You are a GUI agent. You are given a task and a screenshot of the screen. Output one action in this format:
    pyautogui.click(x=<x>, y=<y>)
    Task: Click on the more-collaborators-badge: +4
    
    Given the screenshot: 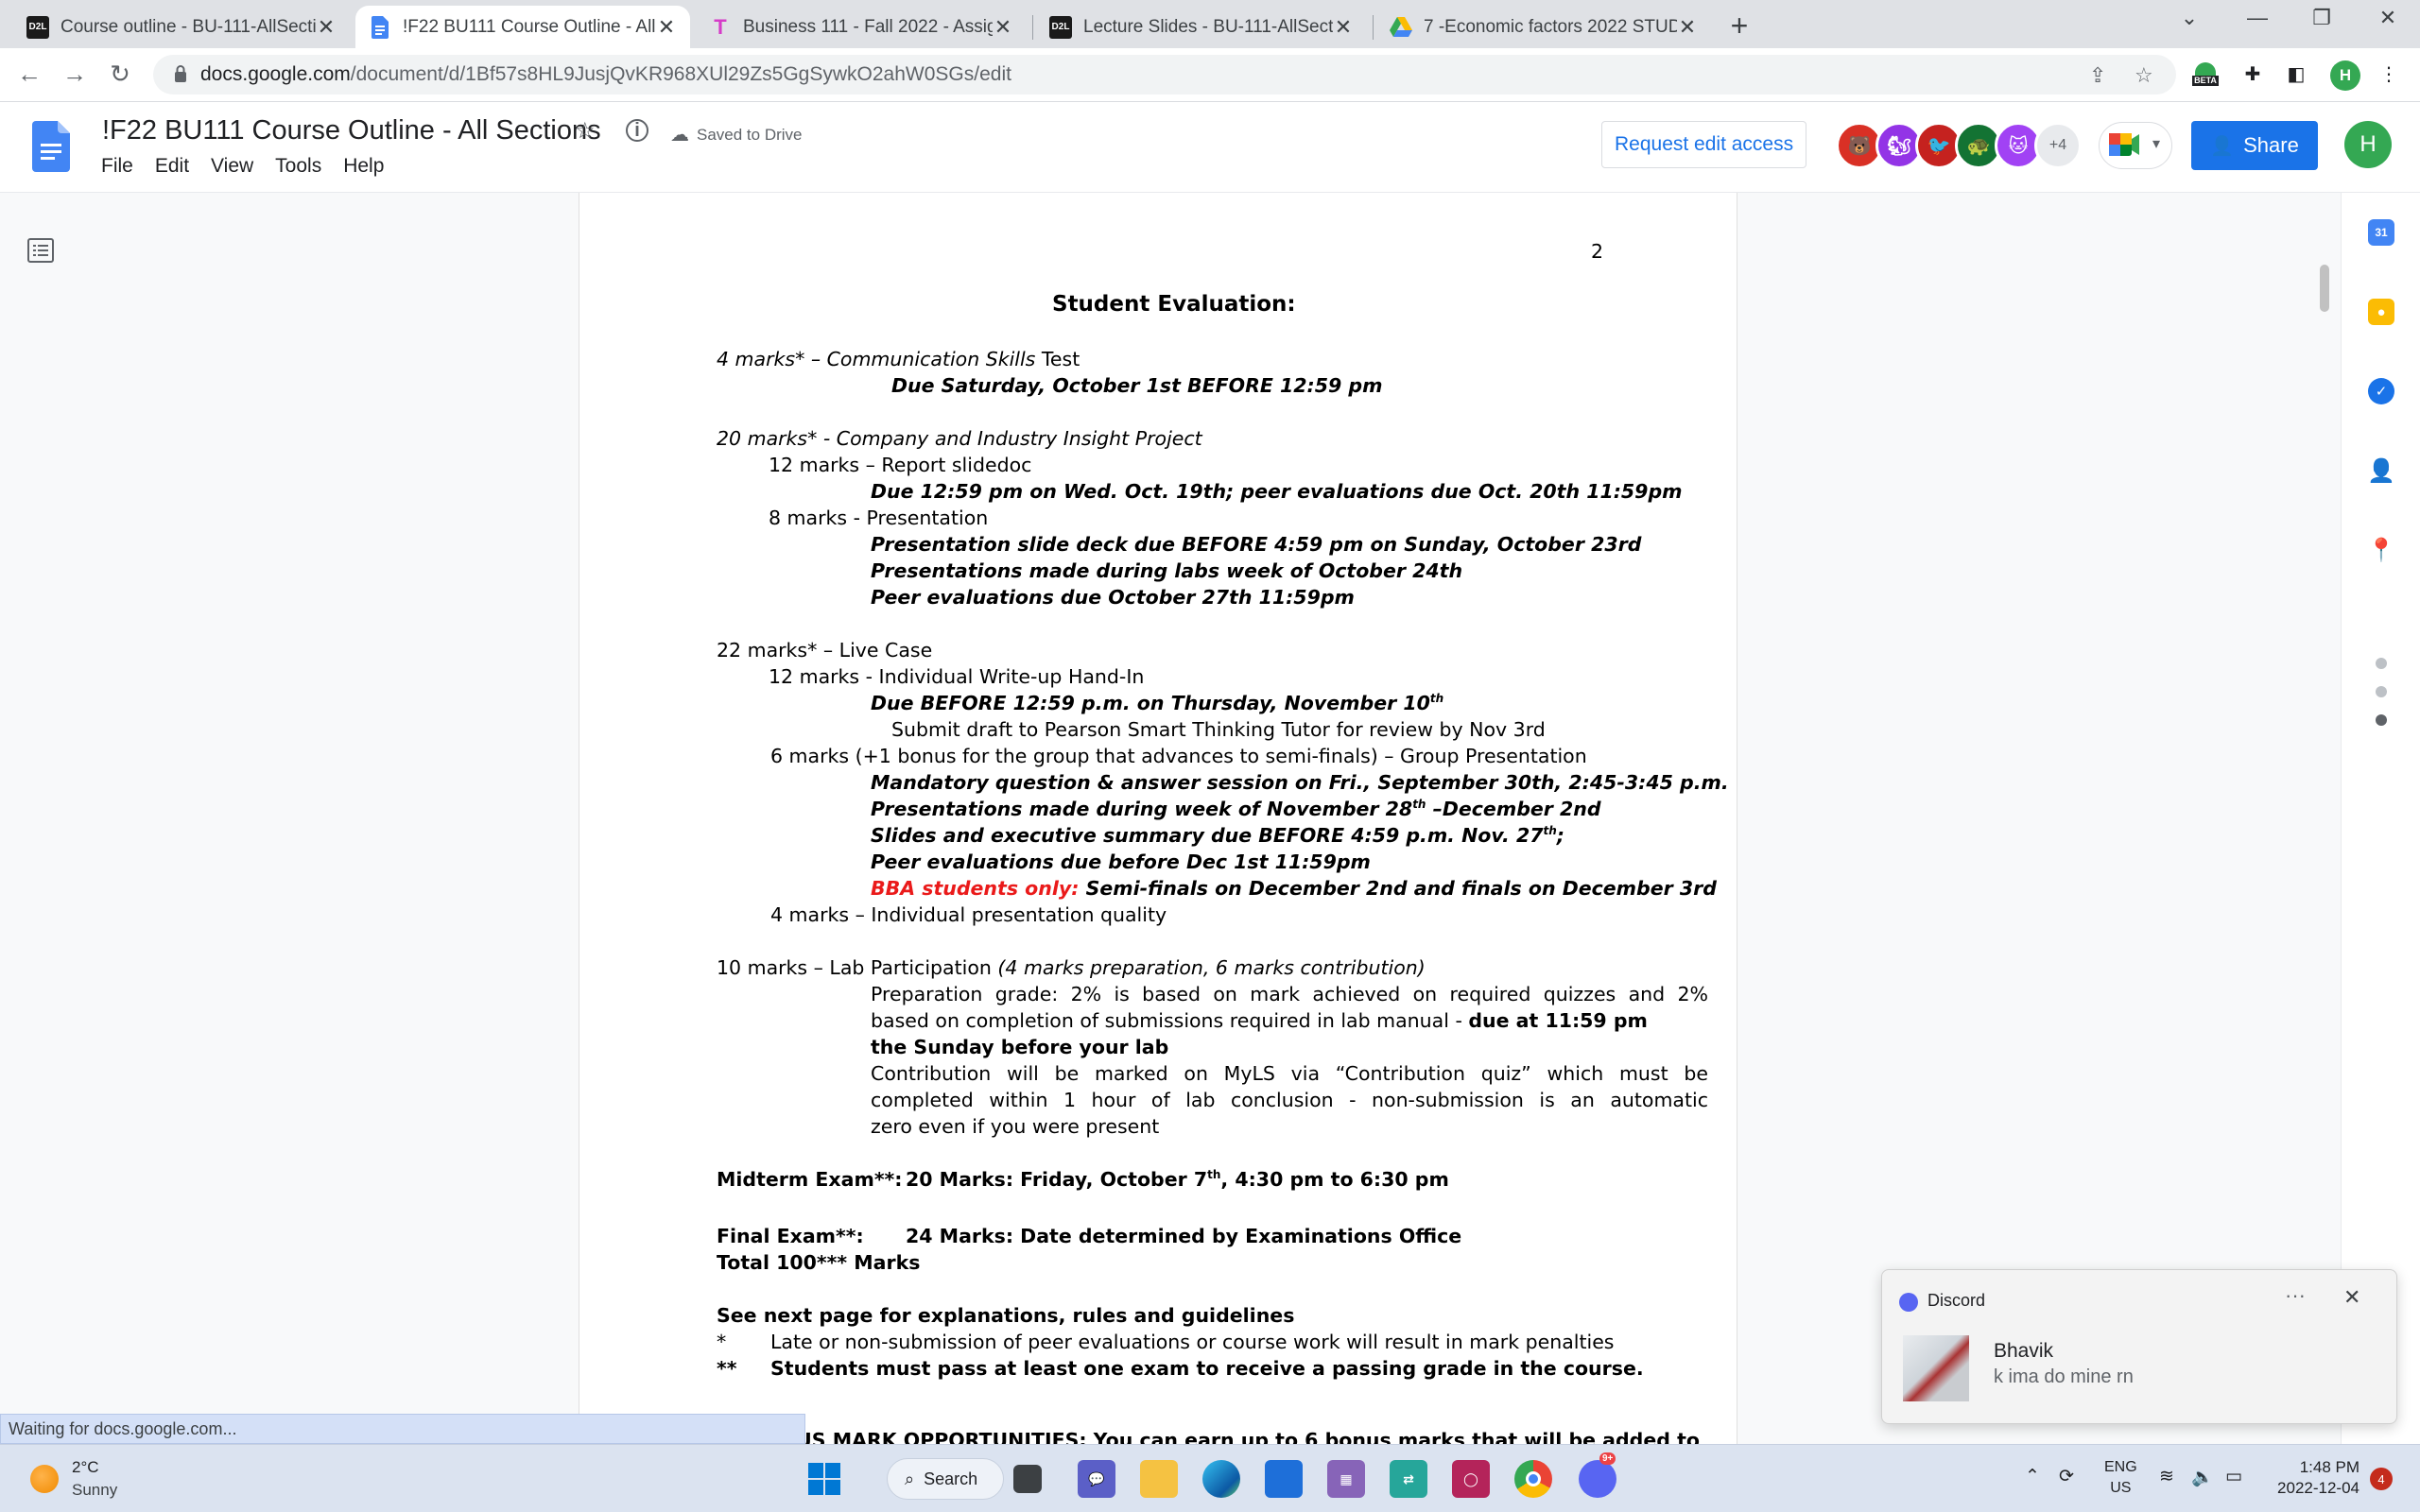 What is the action you would take?
    pyautogui.click(x=2058, y=145)
    